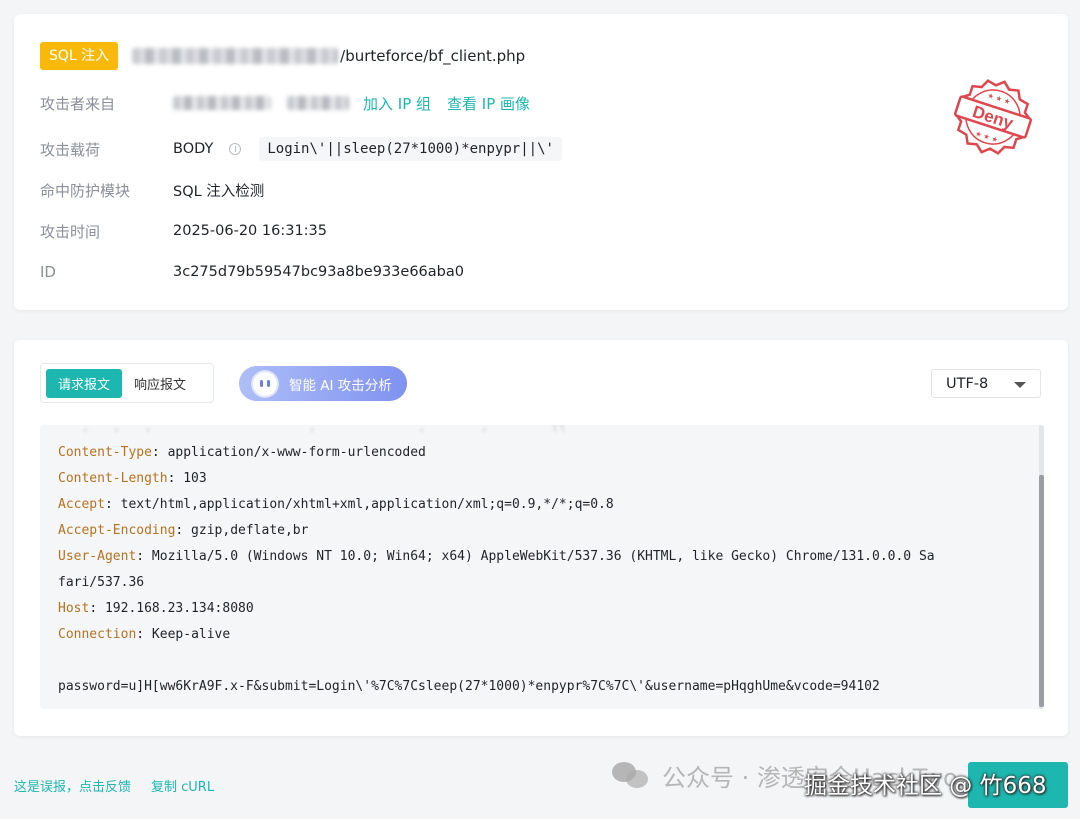 The image size is (1080, 819). What do you see at coordinates (265, 383) in the screenshot?
I see `ai-robot-icon` at bounding box center [265, 383].